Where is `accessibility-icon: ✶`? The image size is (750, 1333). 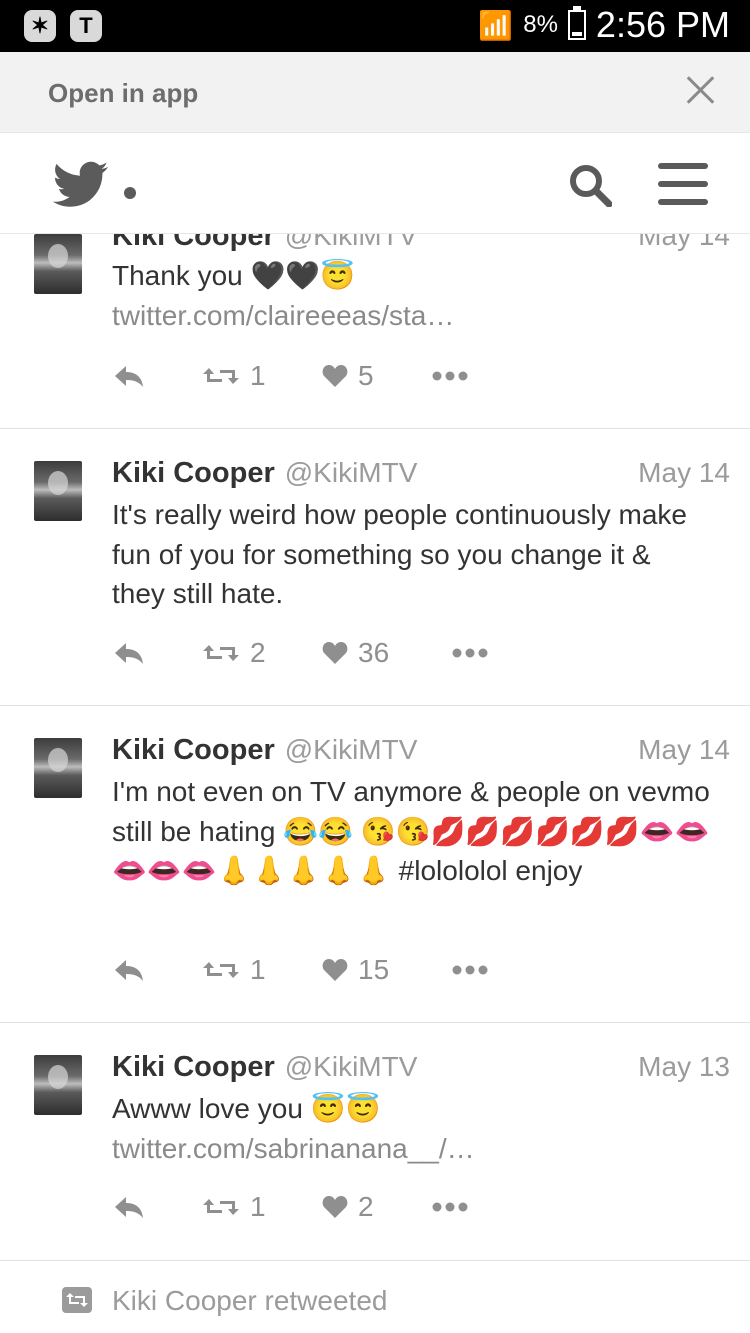
accessibility-icon: ✶ is located at coordinates (40, 26).